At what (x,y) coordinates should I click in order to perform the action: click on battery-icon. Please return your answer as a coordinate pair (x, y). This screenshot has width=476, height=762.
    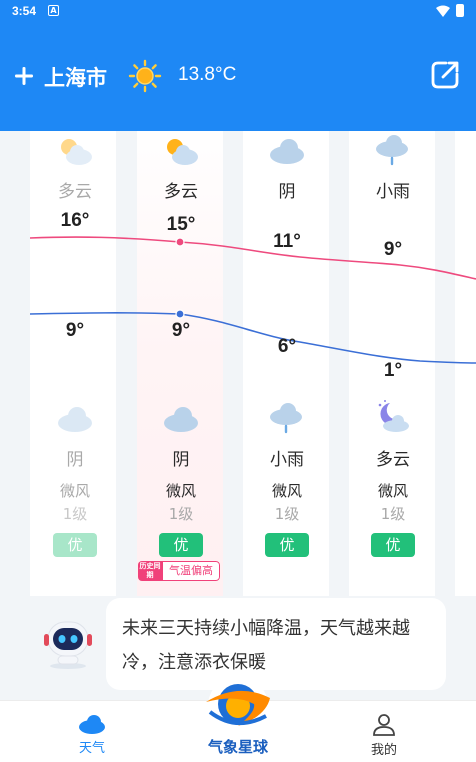
    Looking at the image, I should click on (460, 10).